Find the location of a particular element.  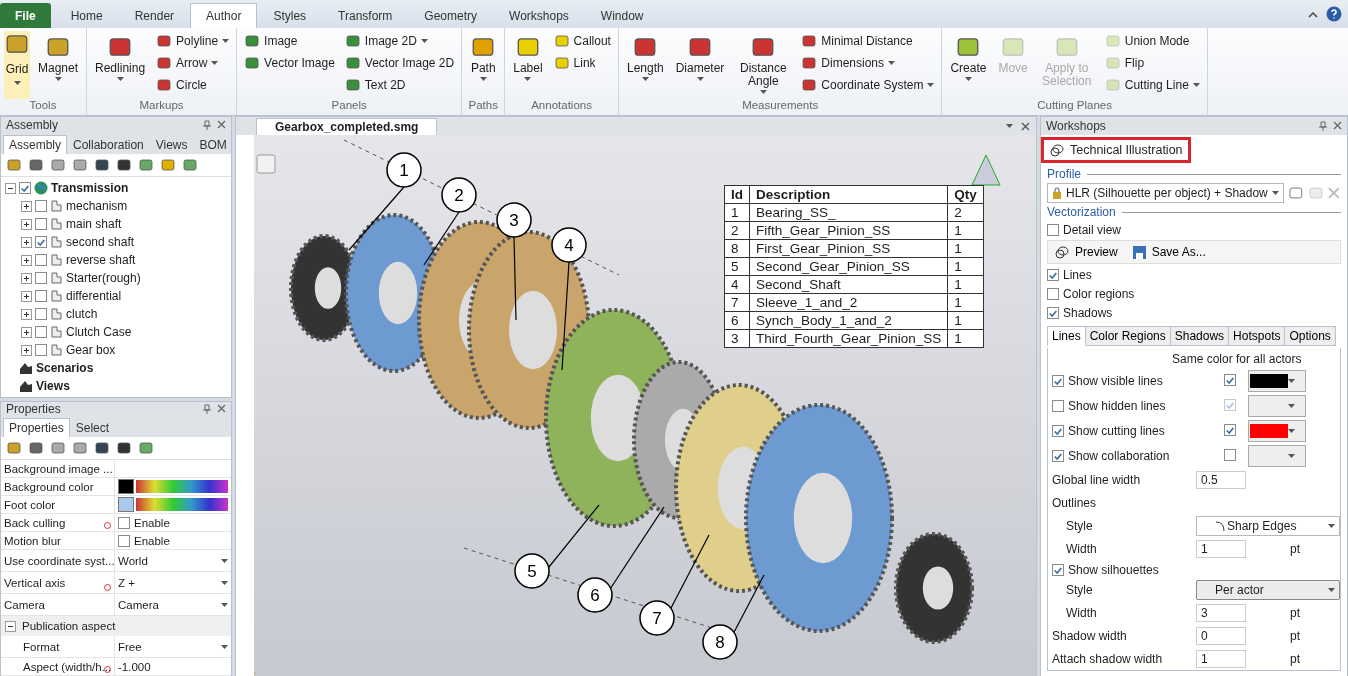

action-button: Preview is located at coordinates (1086, 252).